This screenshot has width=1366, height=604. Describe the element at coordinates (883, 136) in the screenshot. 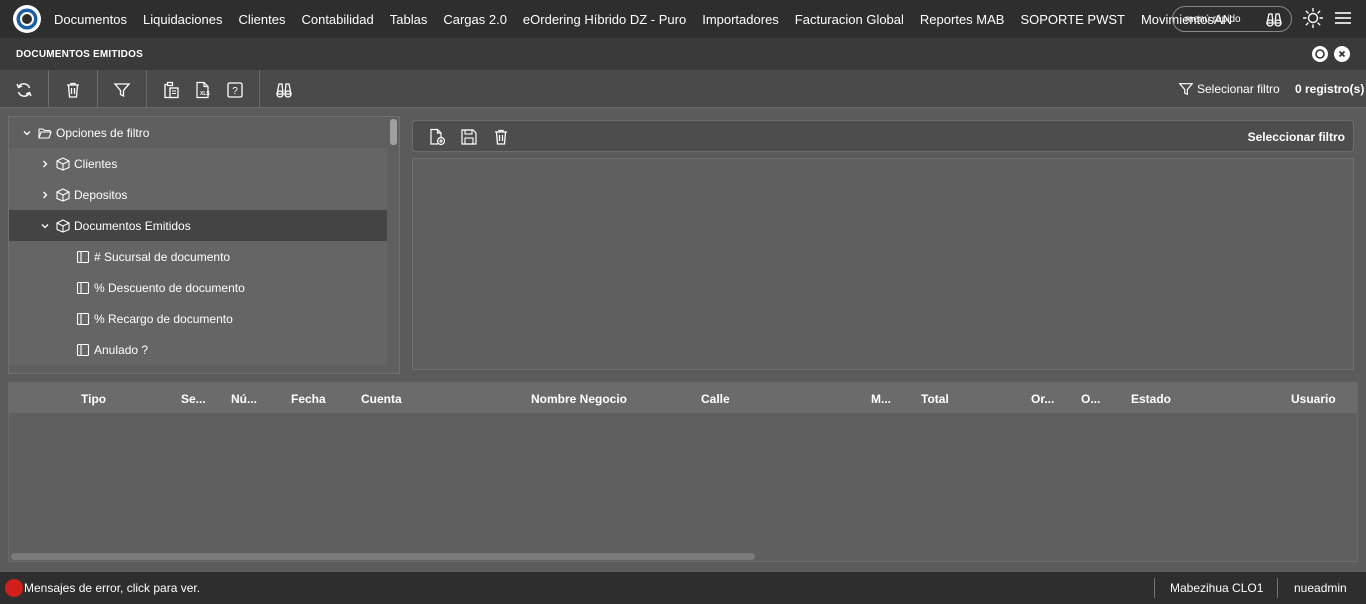

I see `filter-panel-toolbar: Seleccionar filtro` at that location.